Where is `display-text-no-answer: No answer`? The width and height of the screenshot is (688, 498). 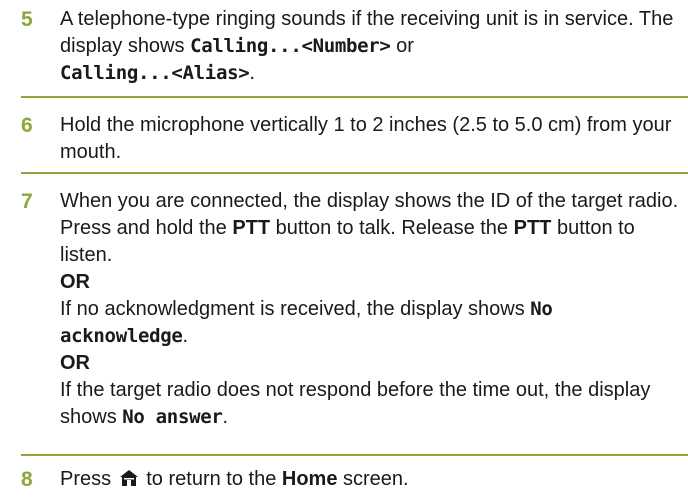
display-text-no-answer: No answer is located at coordinates (172, 417).